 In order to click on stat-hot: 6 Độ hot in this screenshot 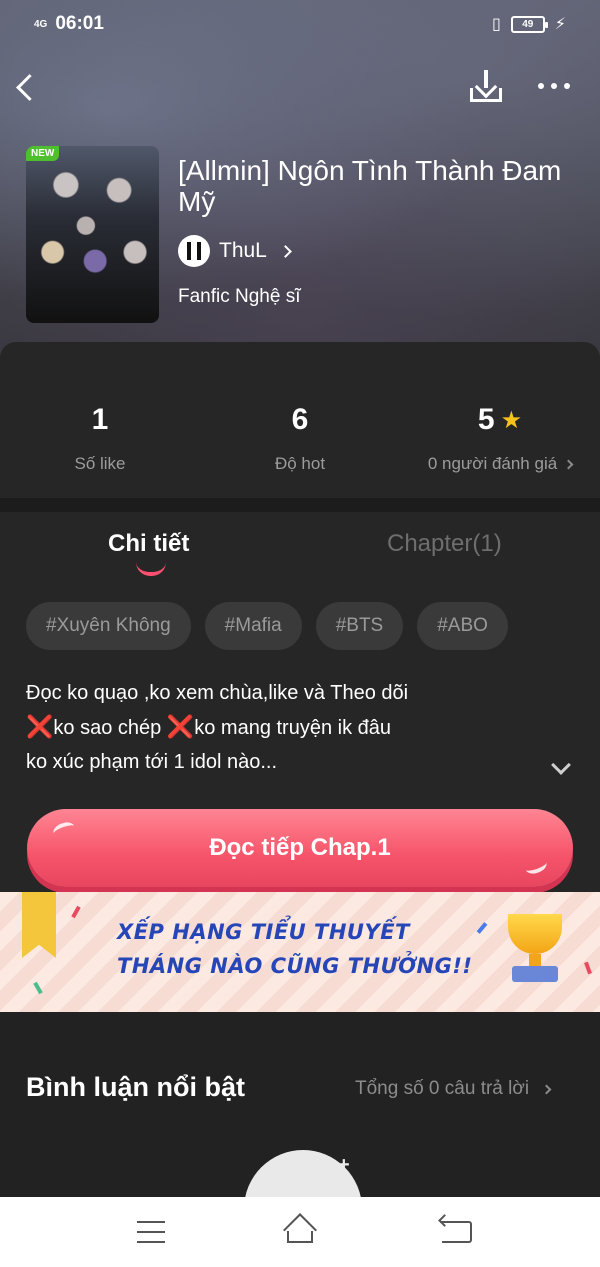, I will do `click(300, 437)`.